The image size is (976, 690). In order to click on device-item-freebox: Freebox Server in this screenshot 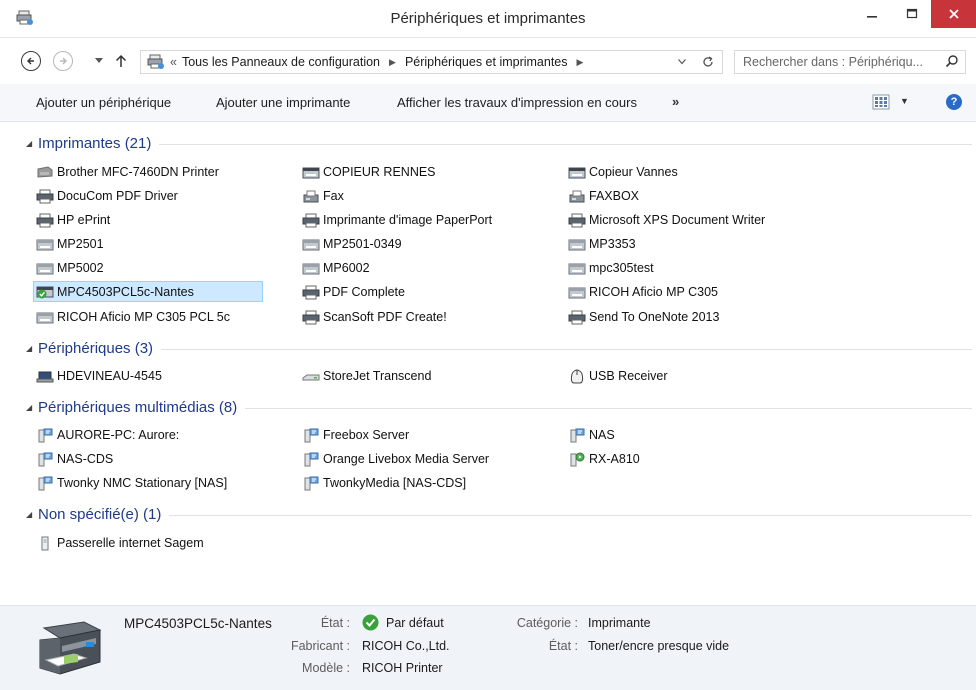, I will do `click(355, 435)`.